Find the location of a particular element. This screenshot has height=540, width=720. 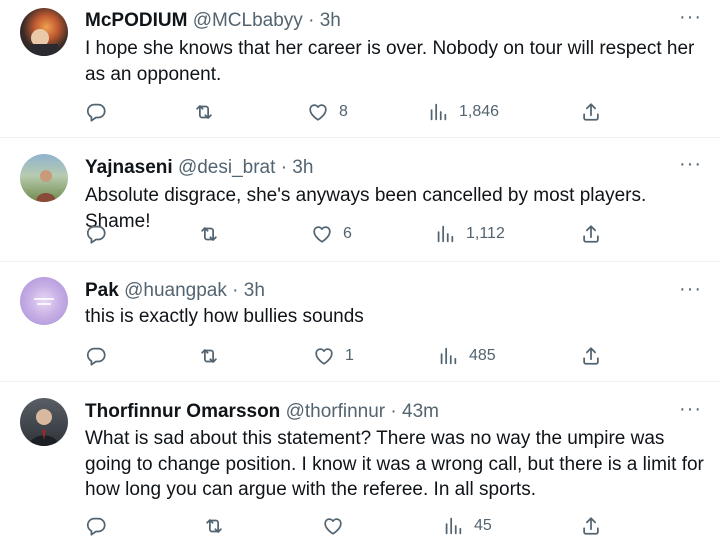

views-button: 1,846 is located at coordinates (463, 112).